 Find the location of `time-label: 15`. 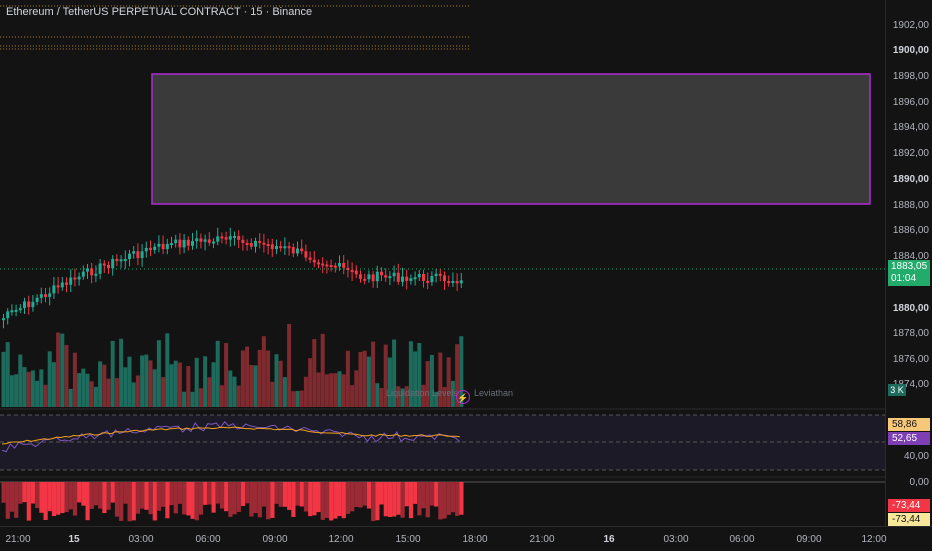

time-label: 15 is located at coordinates (74, 539).